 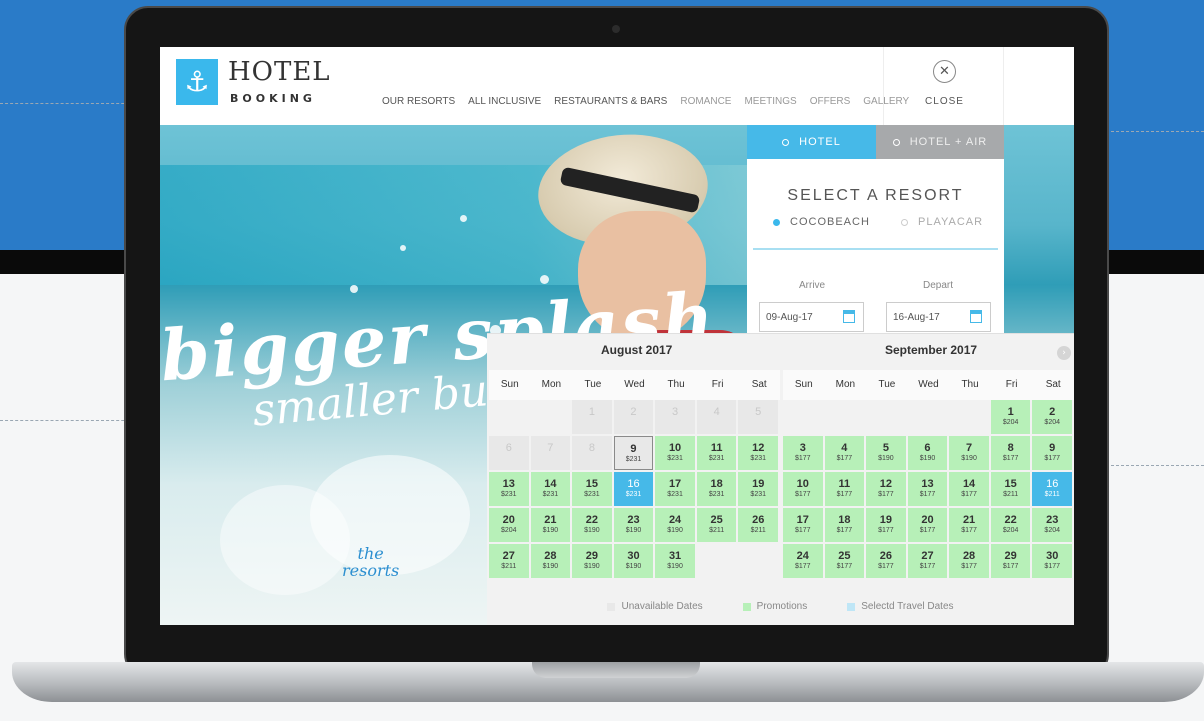 I want to click on nav-meetings: MEETINGS, so click(x=770, y=101).